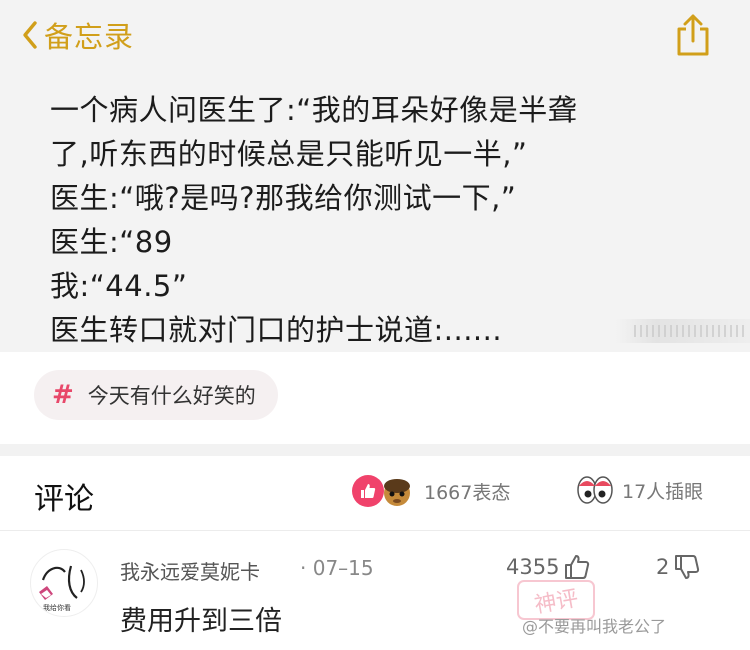 The image size is (750, 650). Describe the element at coordinates (190, 570) in the screenshot. I see `comment-username: 我永远爱莫妮卡` at that location.